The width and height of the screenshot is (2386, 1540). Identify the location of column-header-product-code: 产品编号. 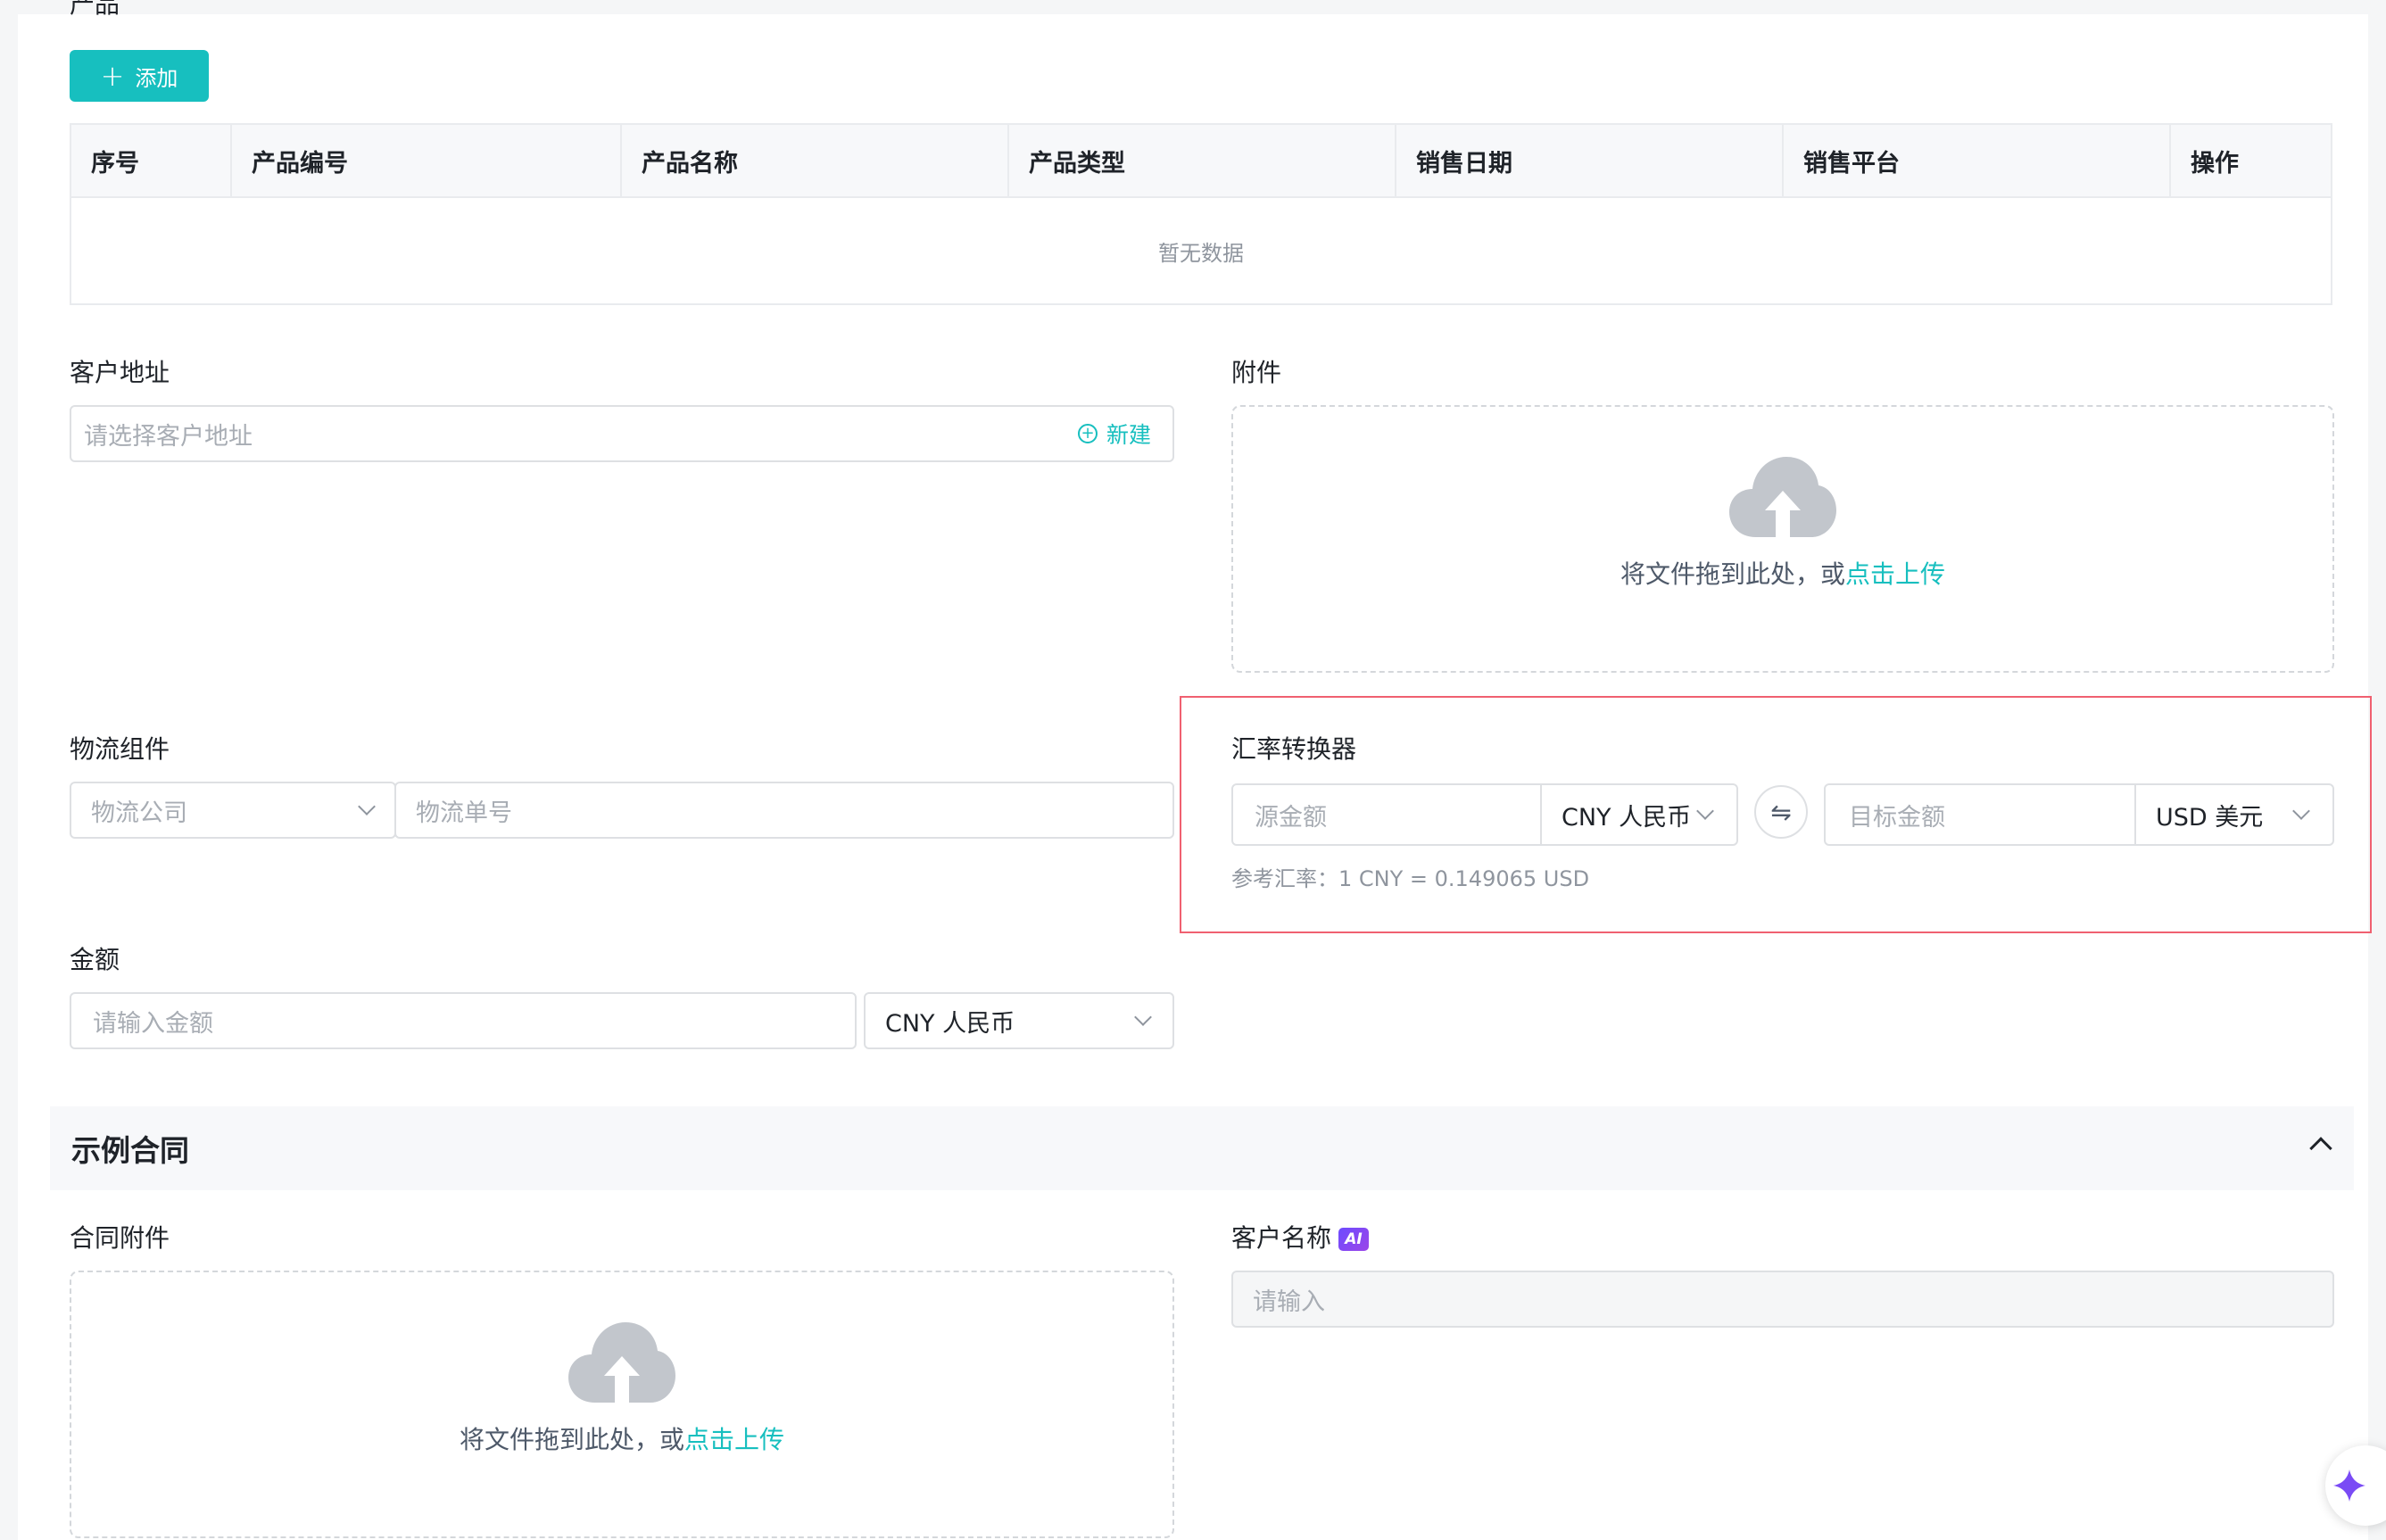
(427, 161).